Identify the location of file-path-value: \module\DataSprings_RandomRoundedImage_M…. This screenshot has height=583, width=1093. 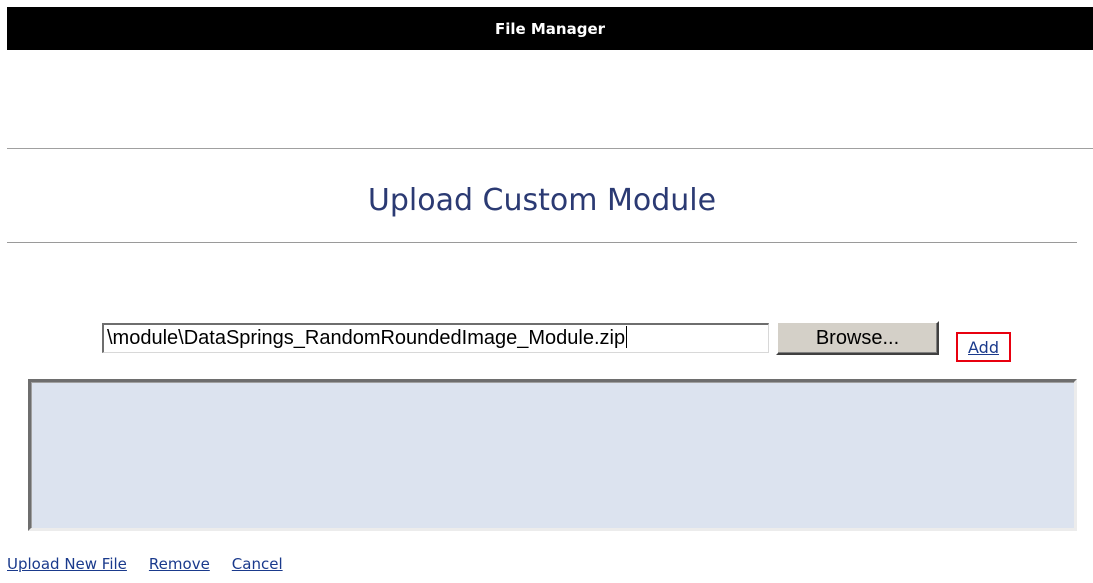
(366, 338).